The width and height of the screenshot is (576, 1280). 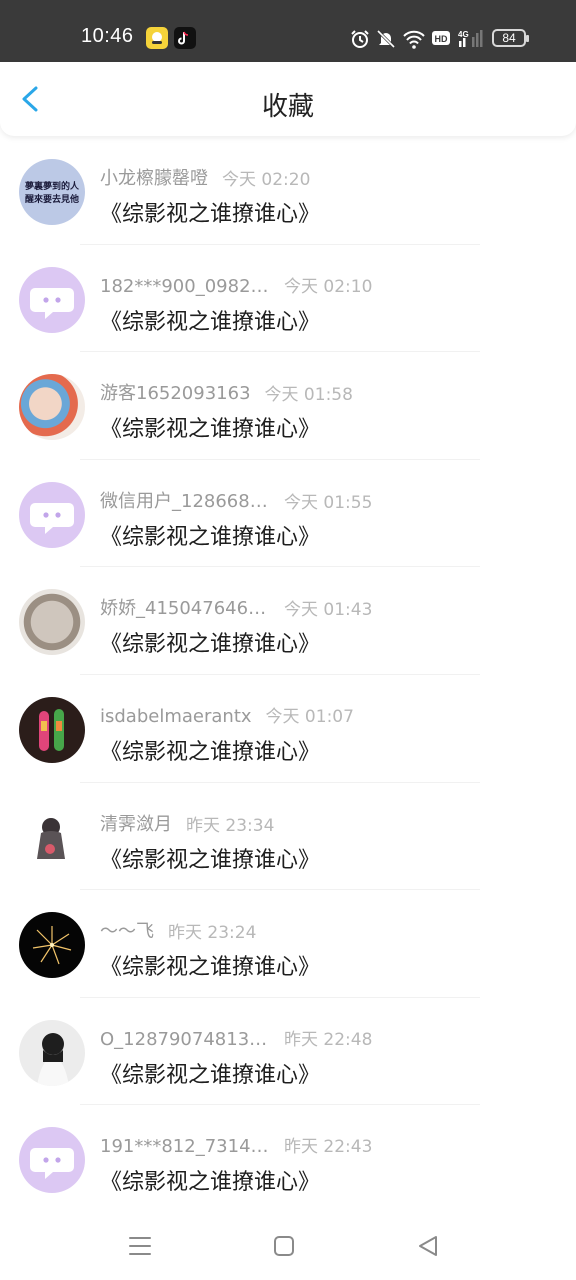 I want to click on svg-text: 夢裏夢到的人, so click(x=52, y=186).